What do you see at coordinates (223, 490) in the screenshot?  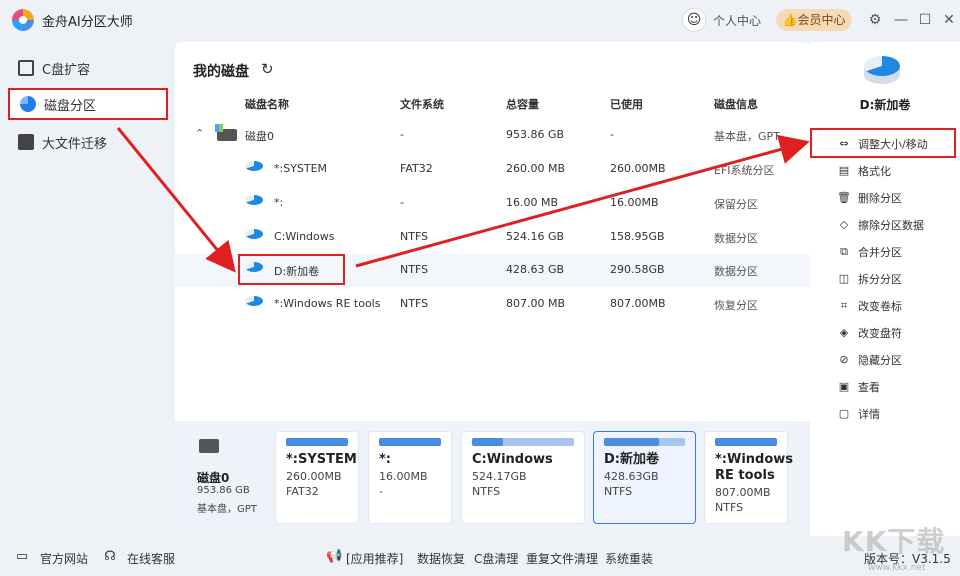 I see `map-disk-size: 953.86 GB` at bounding box center [223, 490].